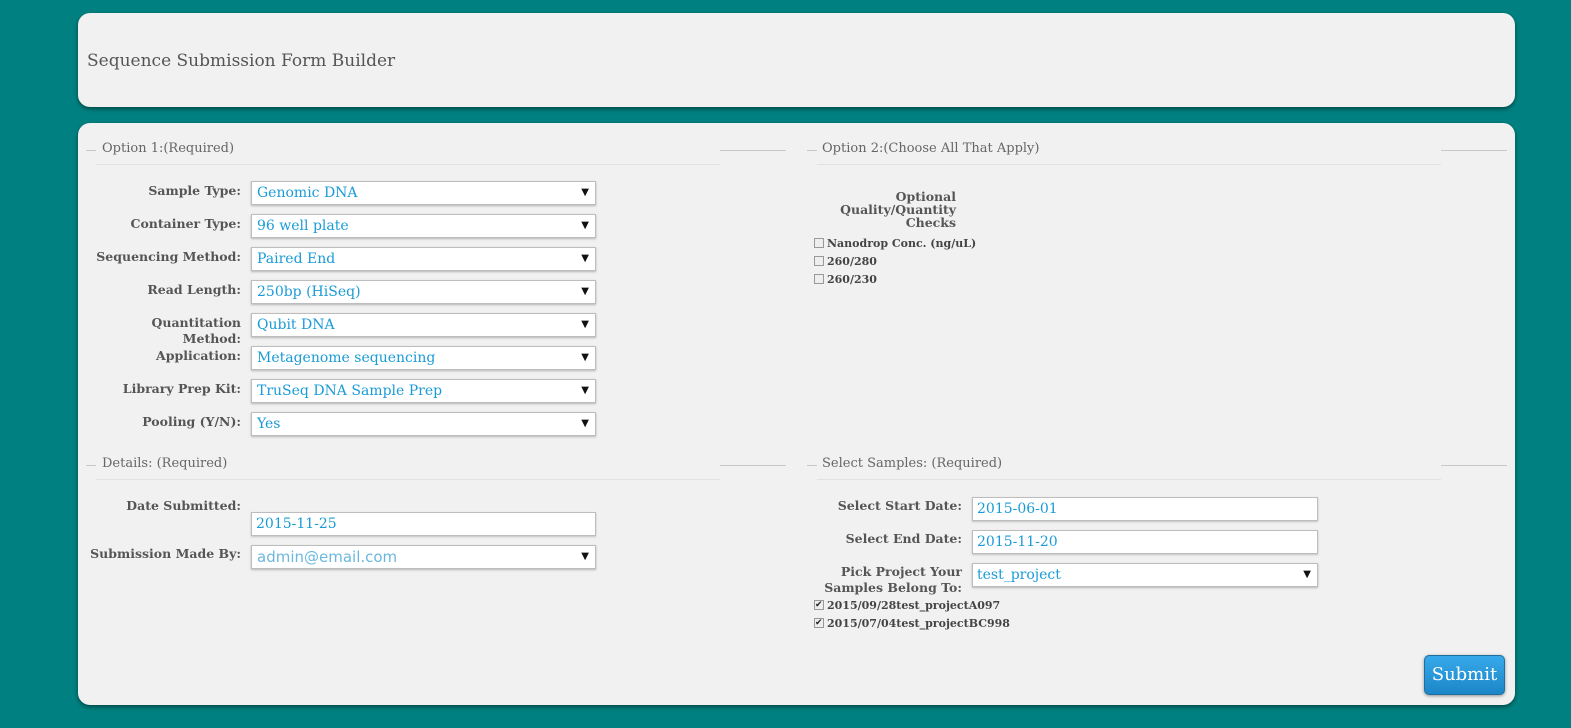 This screenshot has width=1571, height=728. Describe the element at coordinates (303, 226) in the screenshot. I see `container-type-value: 96 well plate` at that location.